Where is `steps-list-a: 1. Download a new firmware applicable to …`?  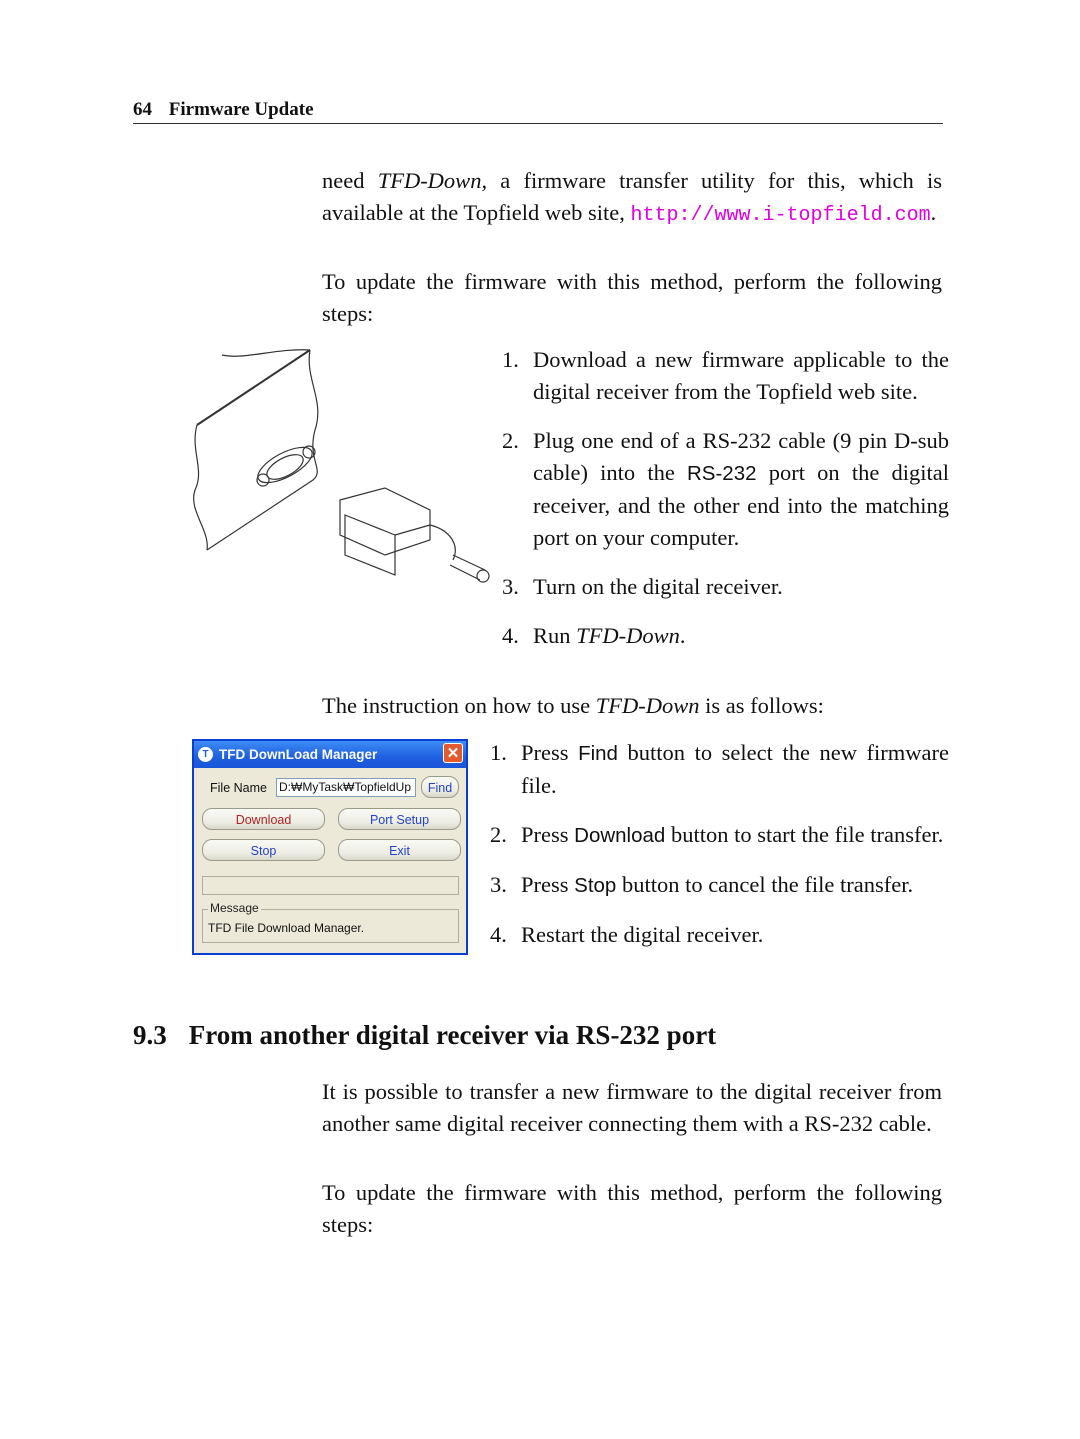
steps-list-a: 1. Download a new firmware applicable to … is located at coordinates (725, 498).